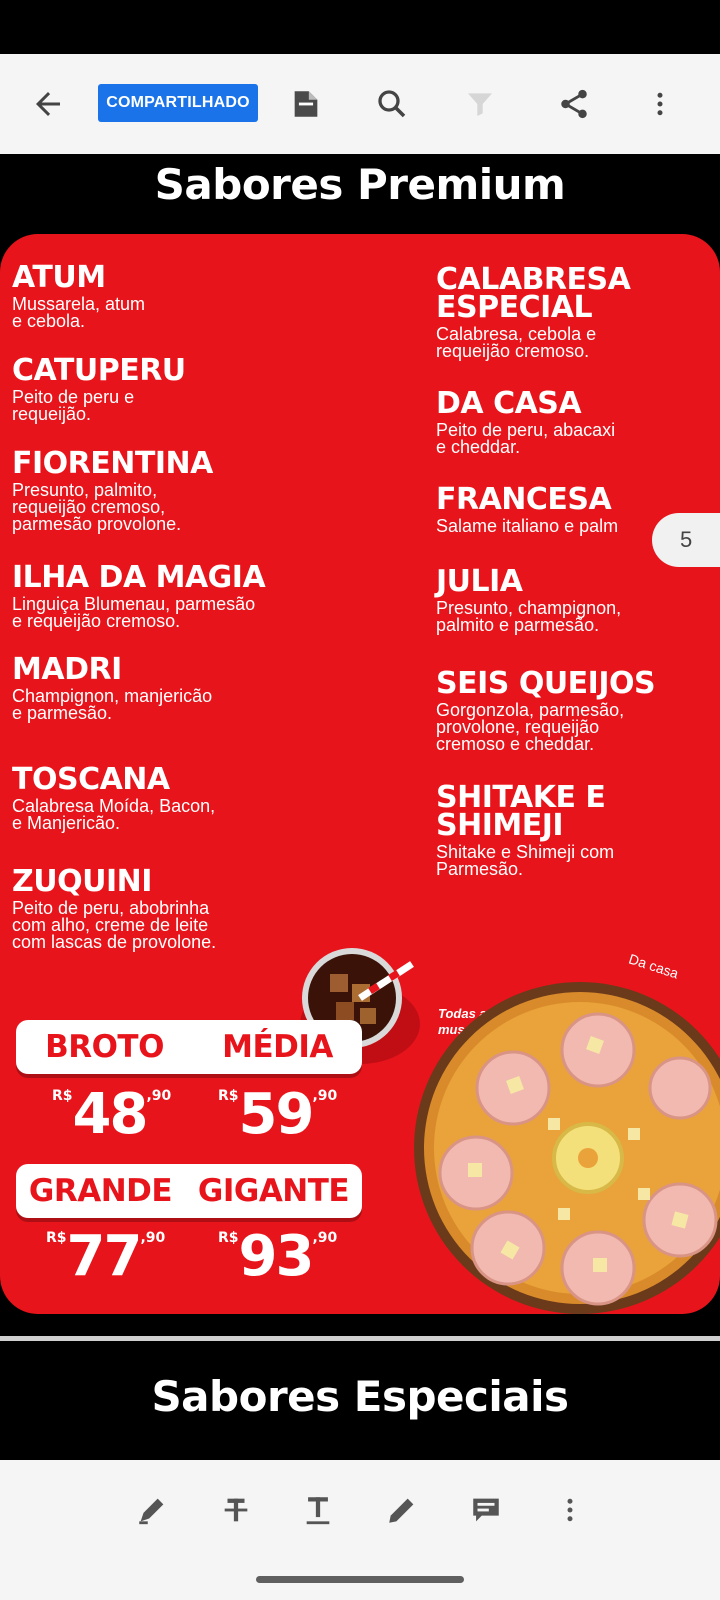 Image resolution: width=720 pixels, height=1600 pixels. Describe the element at coordinates (392, 104) in the screenshot. I see `search-icon` at that location.